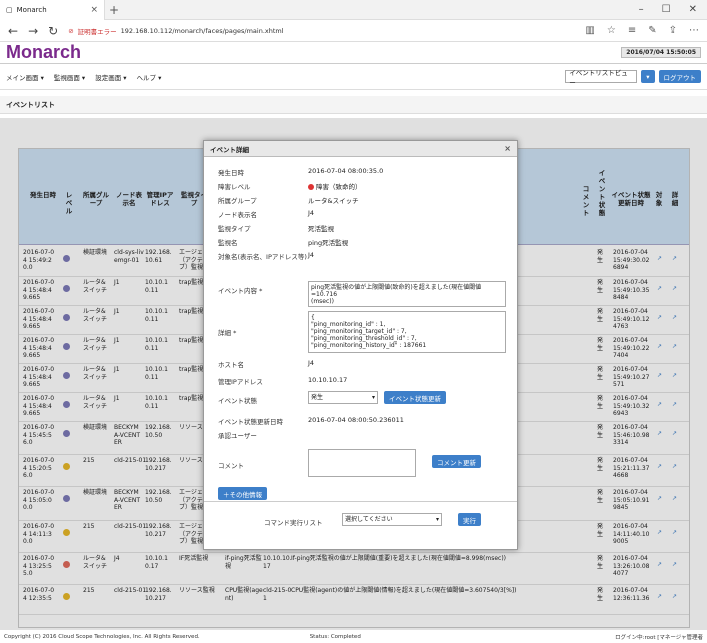 Image resolution: width=707 pixels, height=643 pixels. What do you see at coordinates (456, 461) in the screenshot?
I see `comment-update-button: コメント更新` at bounding box center [456, 461].